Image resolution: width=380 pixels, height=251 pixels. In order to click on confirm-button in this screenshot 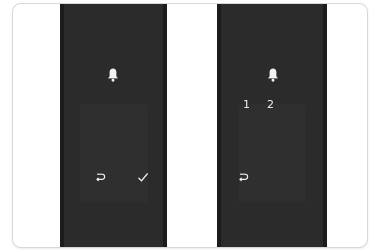, I will do `click(143, 175)`.